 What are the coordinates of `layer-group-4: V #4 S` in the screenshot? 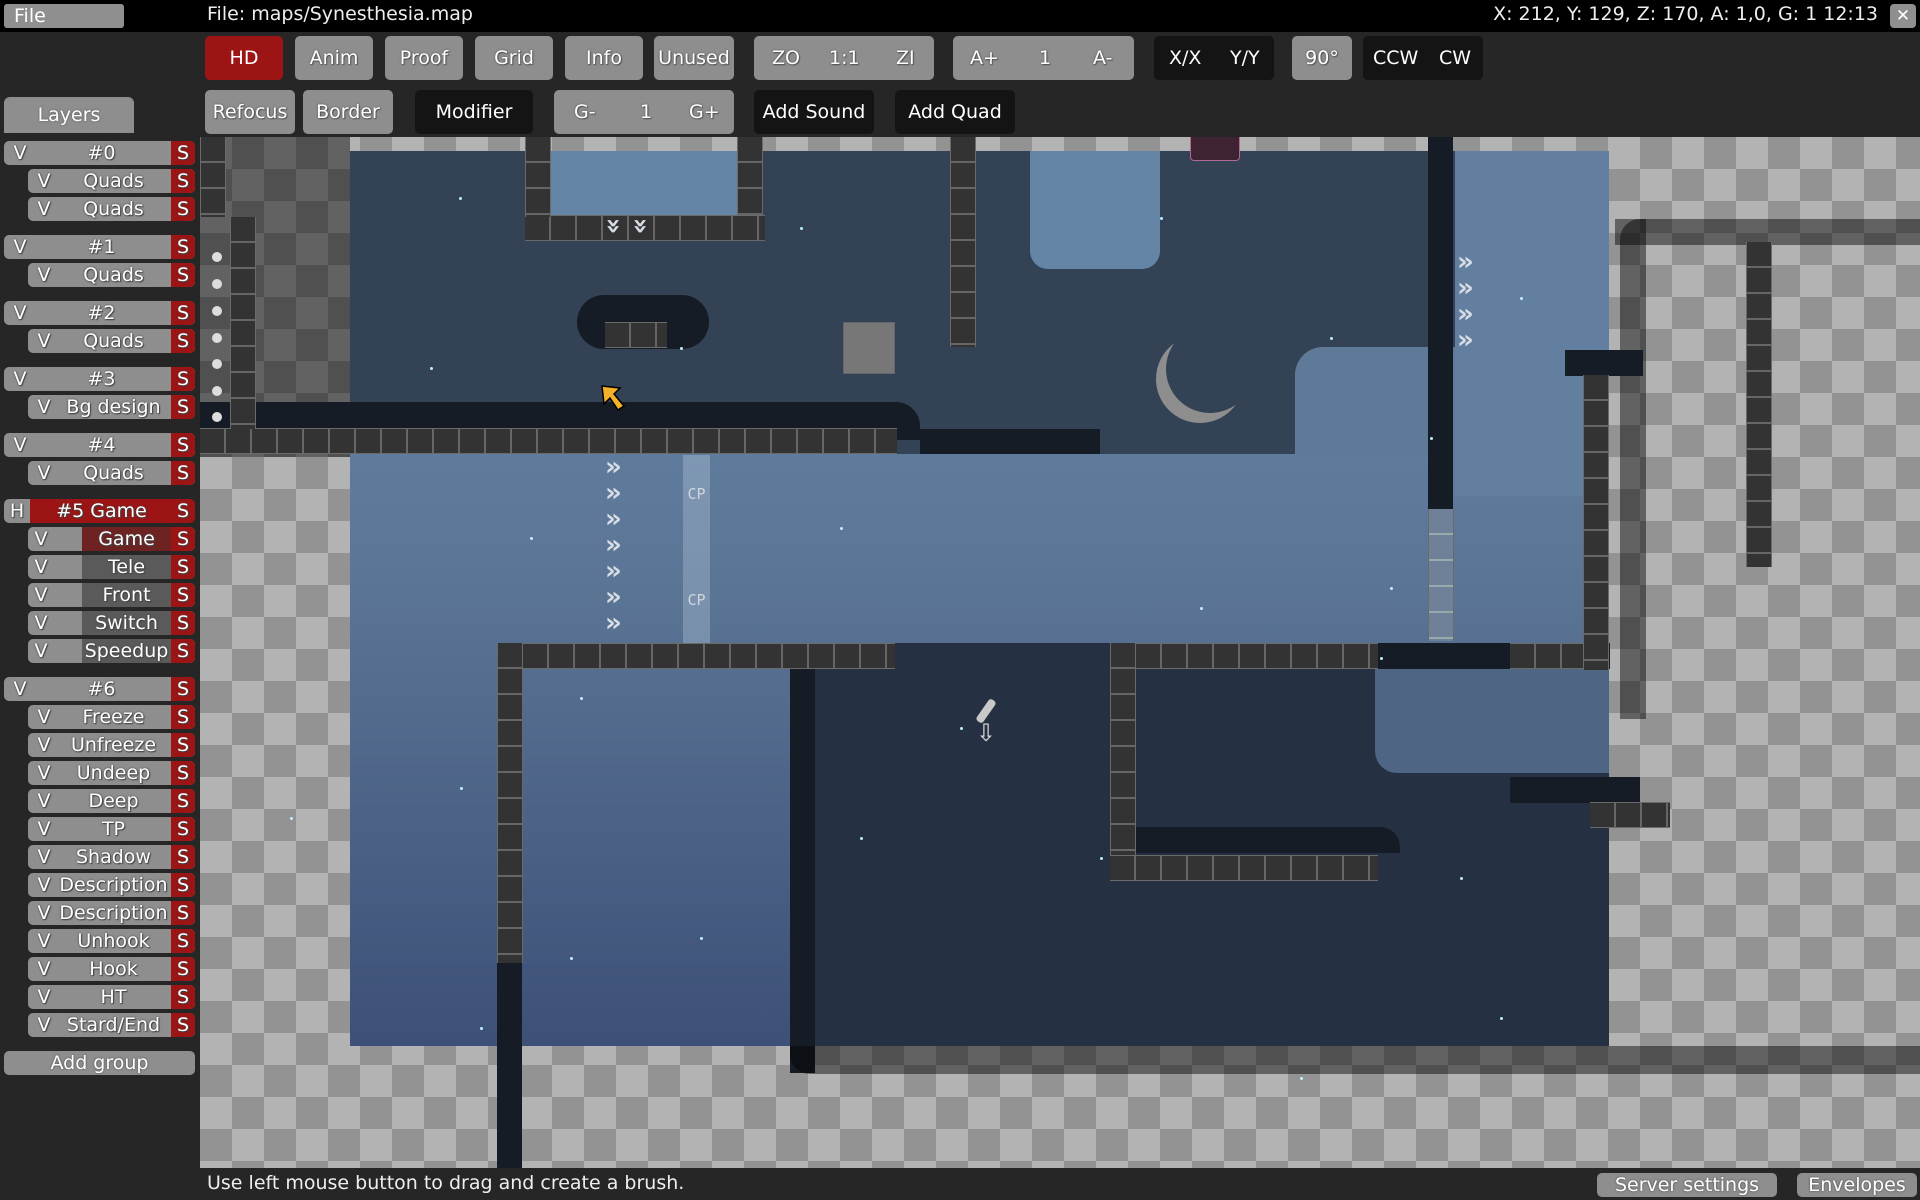 It's located at (99, 445).